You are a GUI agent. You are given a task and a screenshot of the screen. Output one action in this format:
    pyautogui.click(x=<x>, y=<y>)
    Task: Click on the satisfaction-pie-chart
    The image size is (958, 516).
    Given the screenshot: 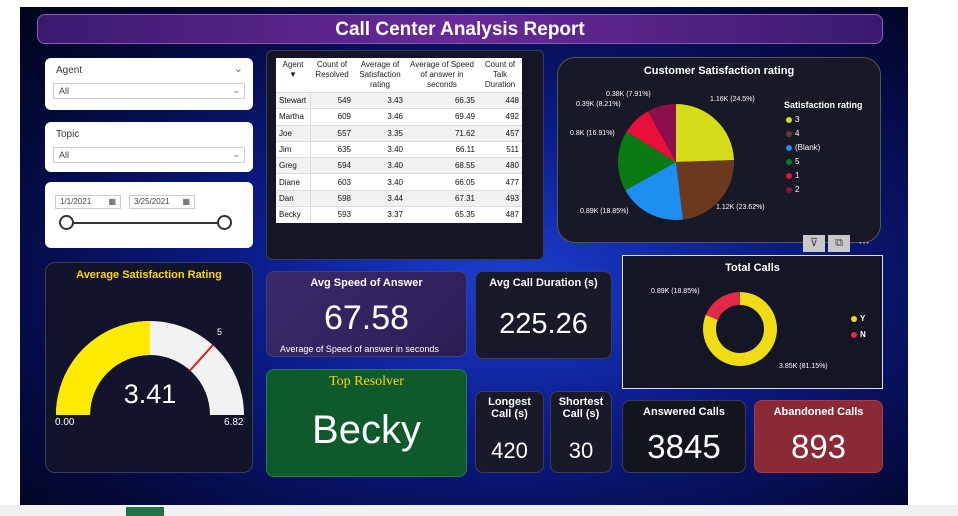 What is the action you would take?
    pyautogui.click(x=720, y=151)
    